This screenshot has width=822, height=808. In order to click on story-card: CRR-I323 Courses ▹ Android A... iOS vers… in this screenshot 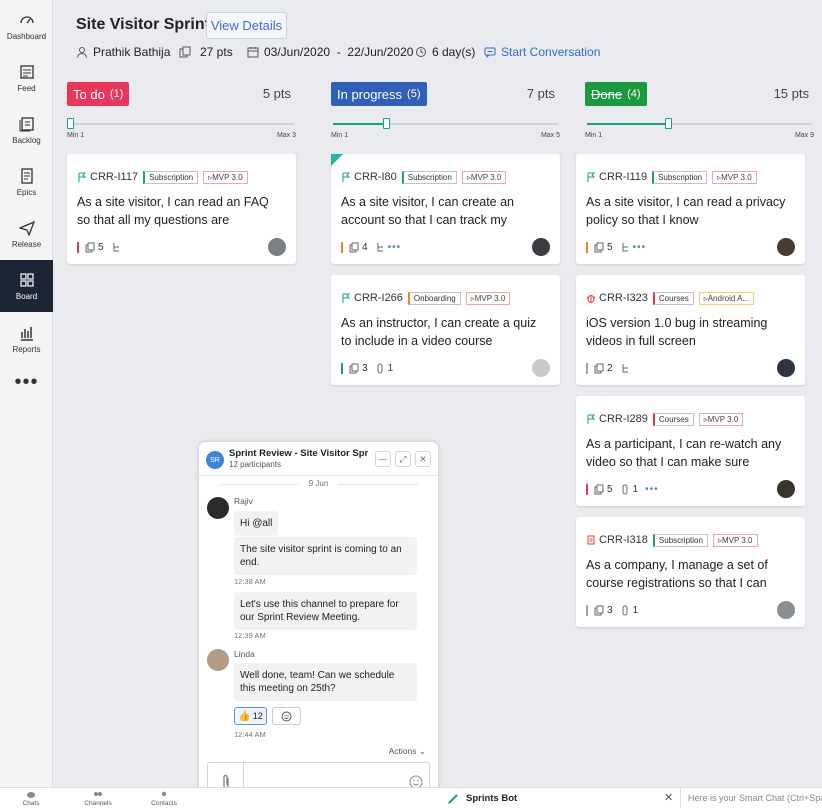, I will do `click(690, 330)`.